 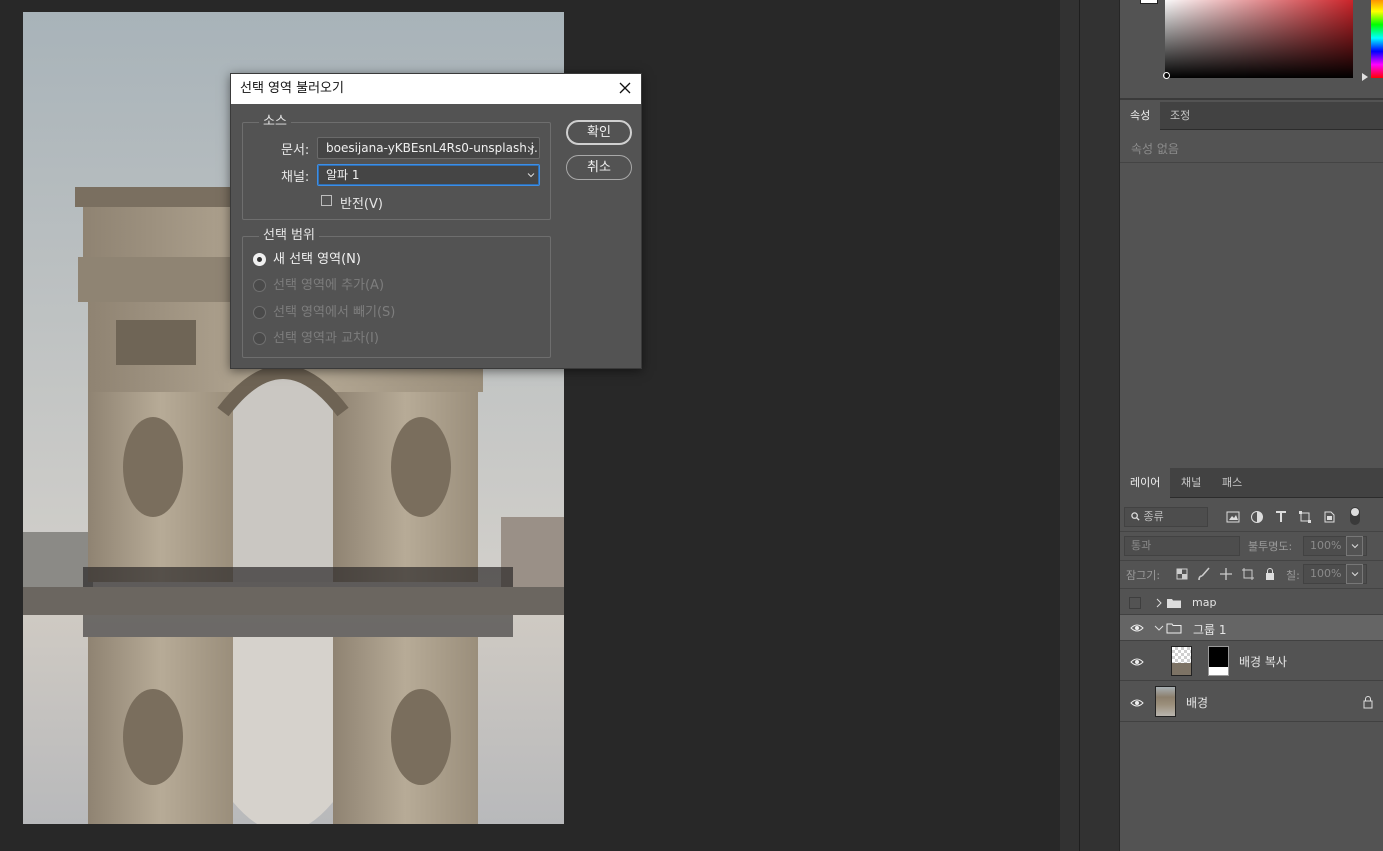 What do you see at coordinates (1326, 545) in the screenshot?
I see `opacity-value: 100%` at bounding box center [1326, 545].